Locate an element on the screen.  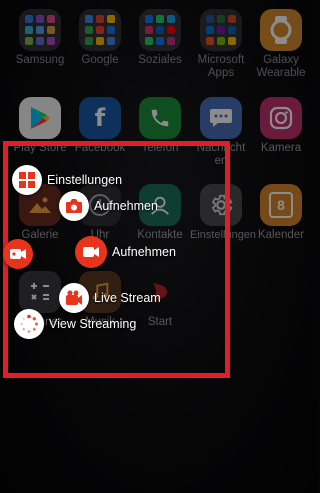
camera-record-icon is located at coordinates (74, 206).